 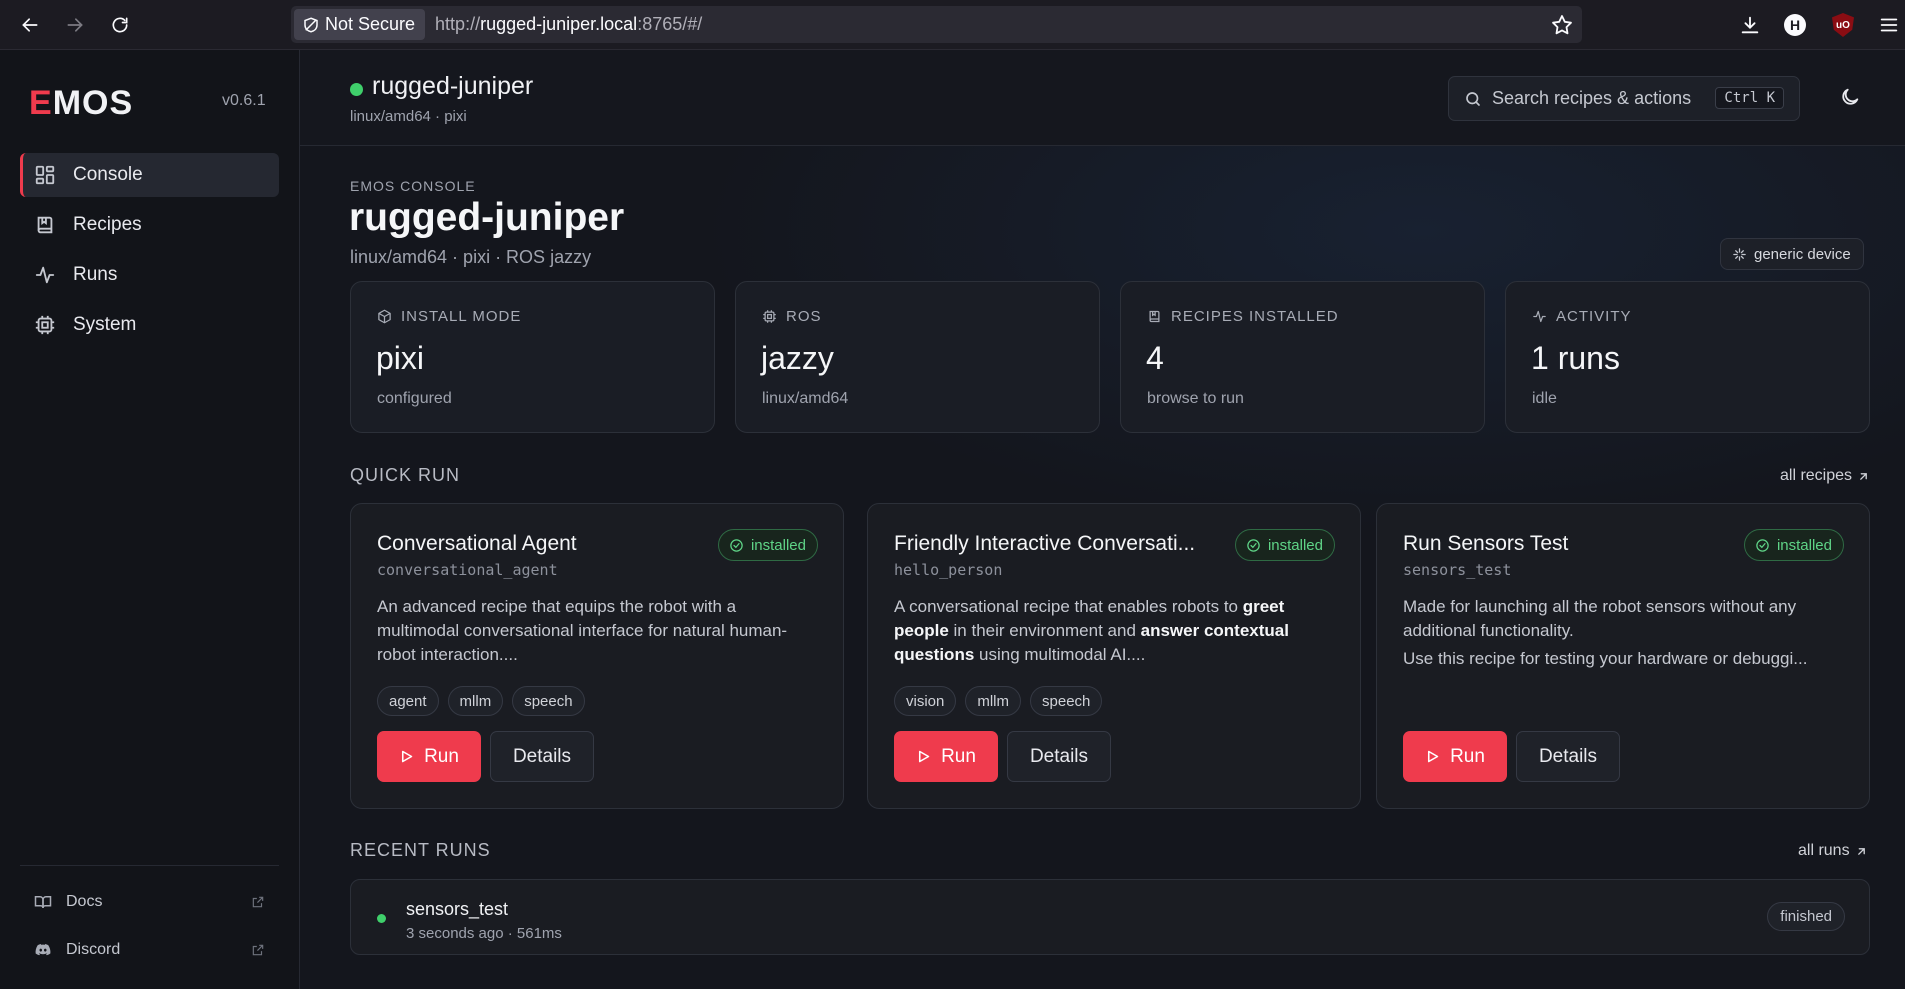 What do you see at coordinates (356, 89) in the screenshot?
I see `online-status-dot` at bounding box center [356, 89].